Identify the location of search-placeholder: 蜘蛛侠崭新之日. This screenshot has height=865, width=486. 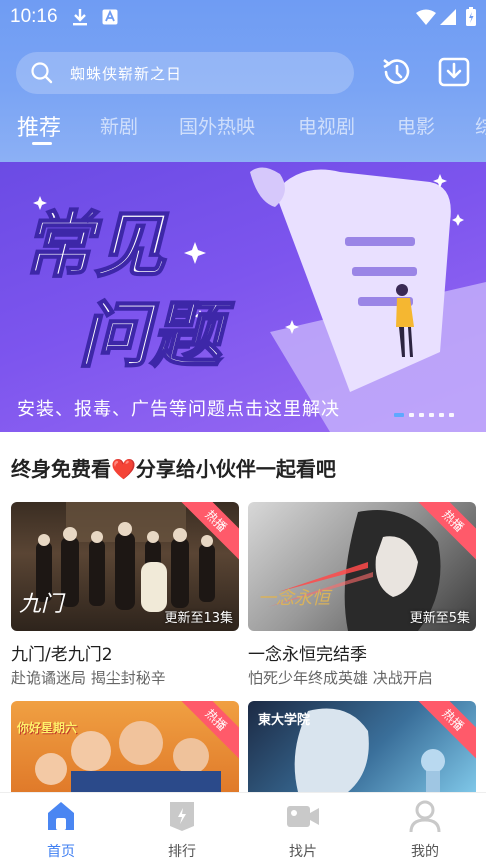
(126, 74).